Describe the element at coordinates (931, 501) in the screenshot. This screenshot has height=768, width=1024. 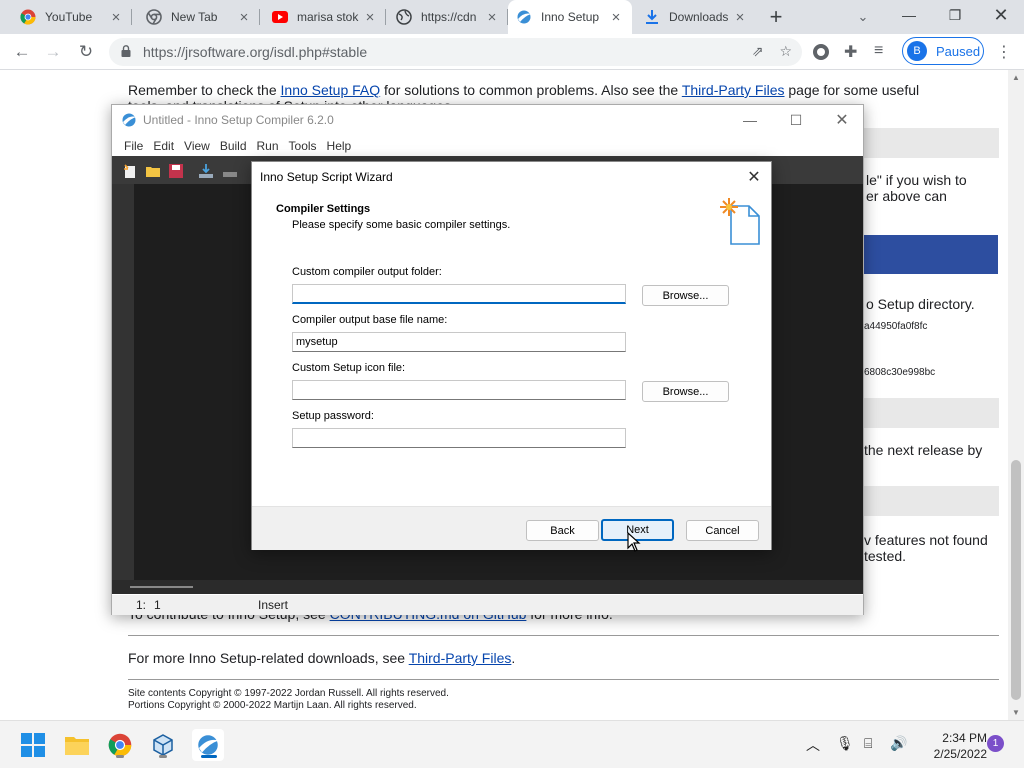
I see `table-header-band` at that location.